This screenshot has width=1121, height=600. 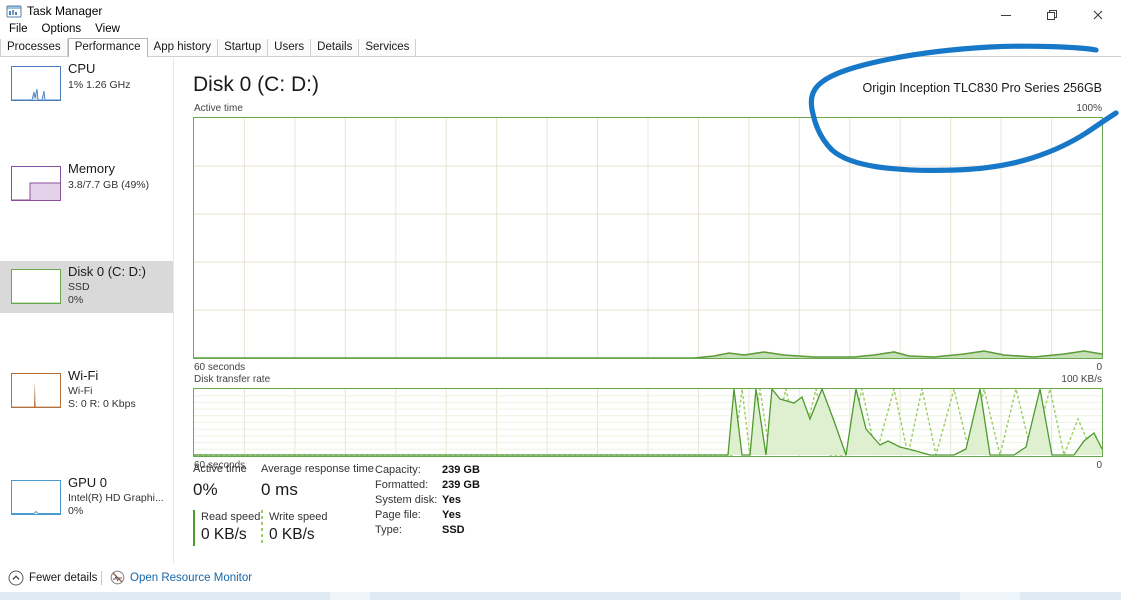 I want to click on sidebar-item-cpu: CPU 1% 1.26 GHz, so click(x=86, y=83).